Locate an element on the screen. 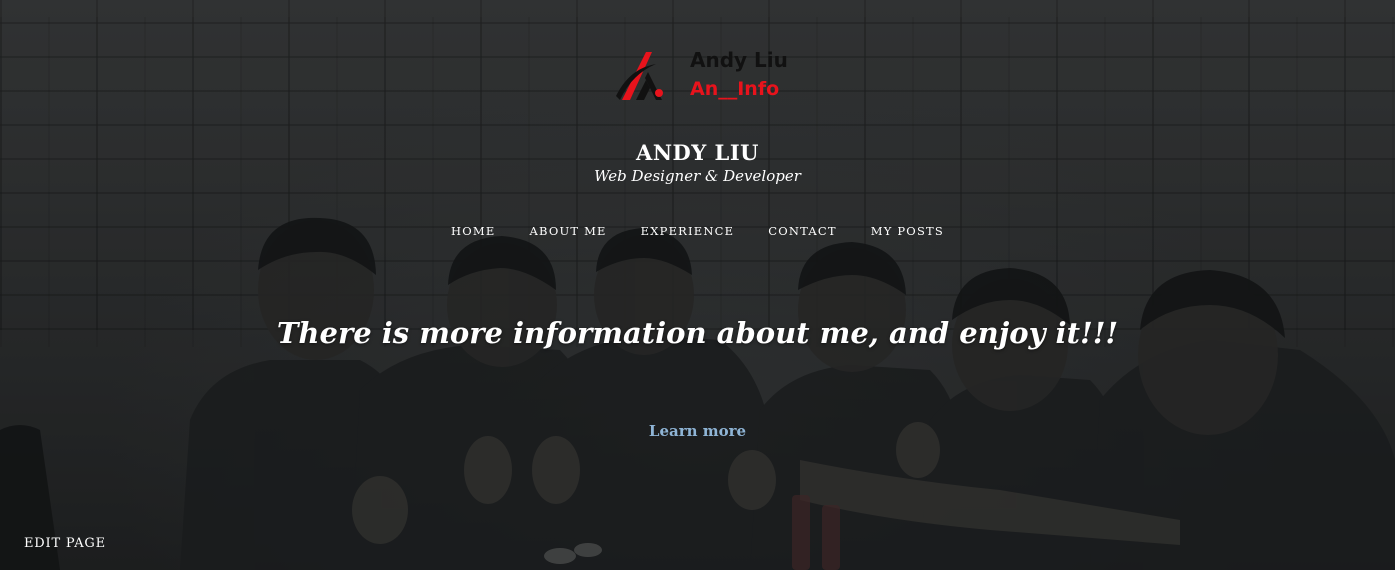 The image size is (1395, 570). nav-item-experience: EXPERIENCE is located at coordinates (688, 231).